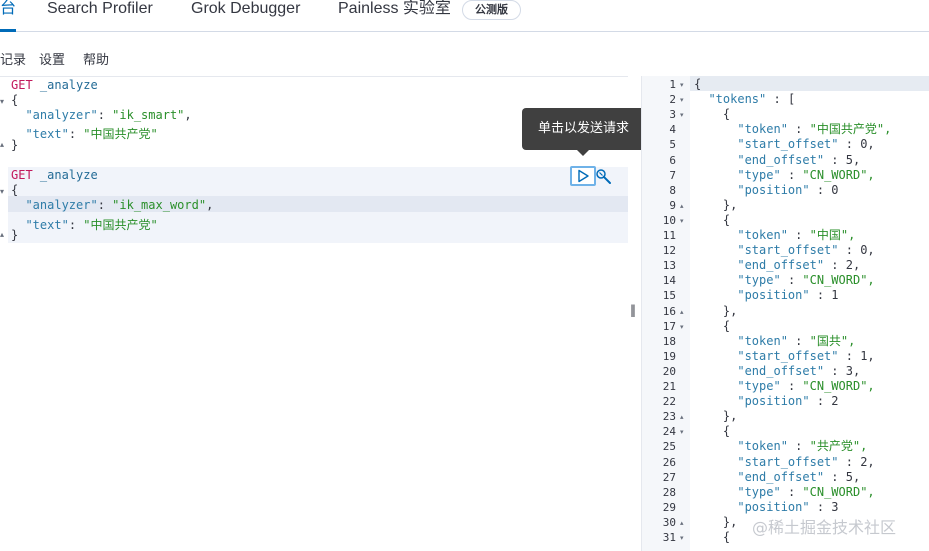 This screenshot has width=929, height=551. I want to click on line-number: 12, so click(669, 251).